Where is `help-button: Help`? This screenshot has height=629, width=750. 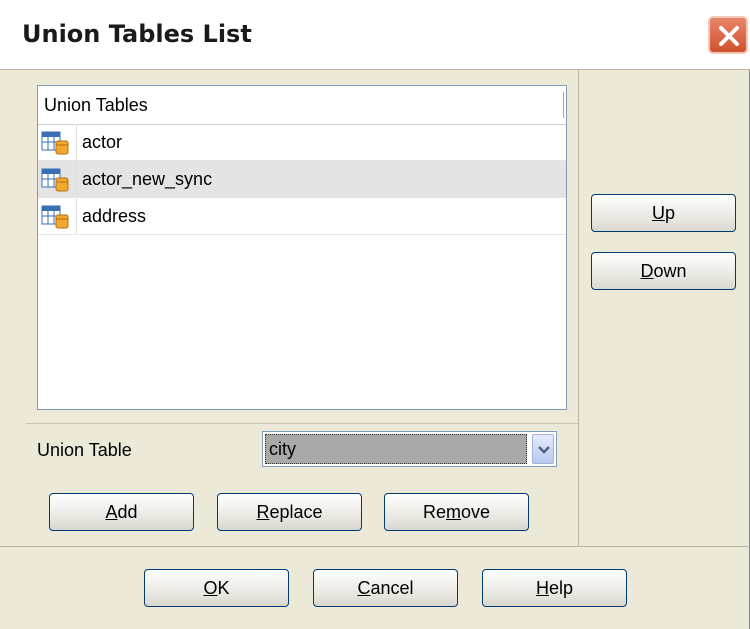
help-button: Help is located at coordinates (554, 588).